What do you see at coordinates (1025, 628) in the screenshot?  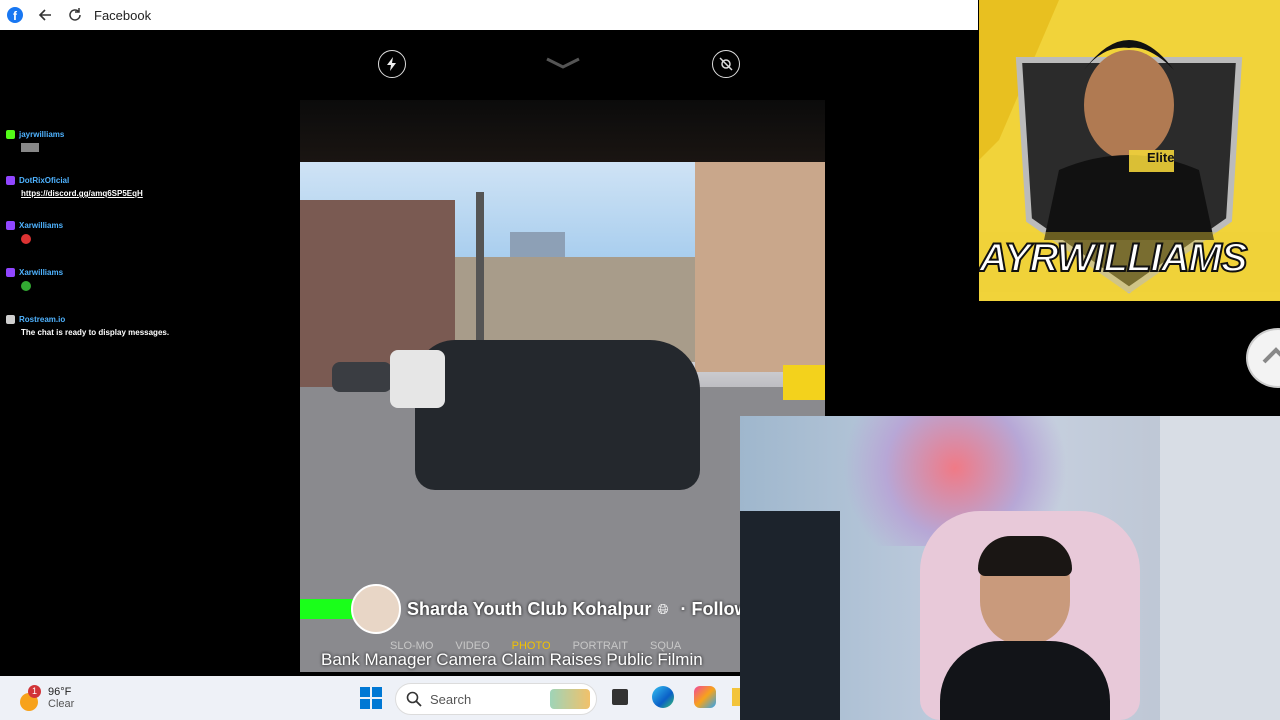 I see `person` at bounding box center [1025, 628].